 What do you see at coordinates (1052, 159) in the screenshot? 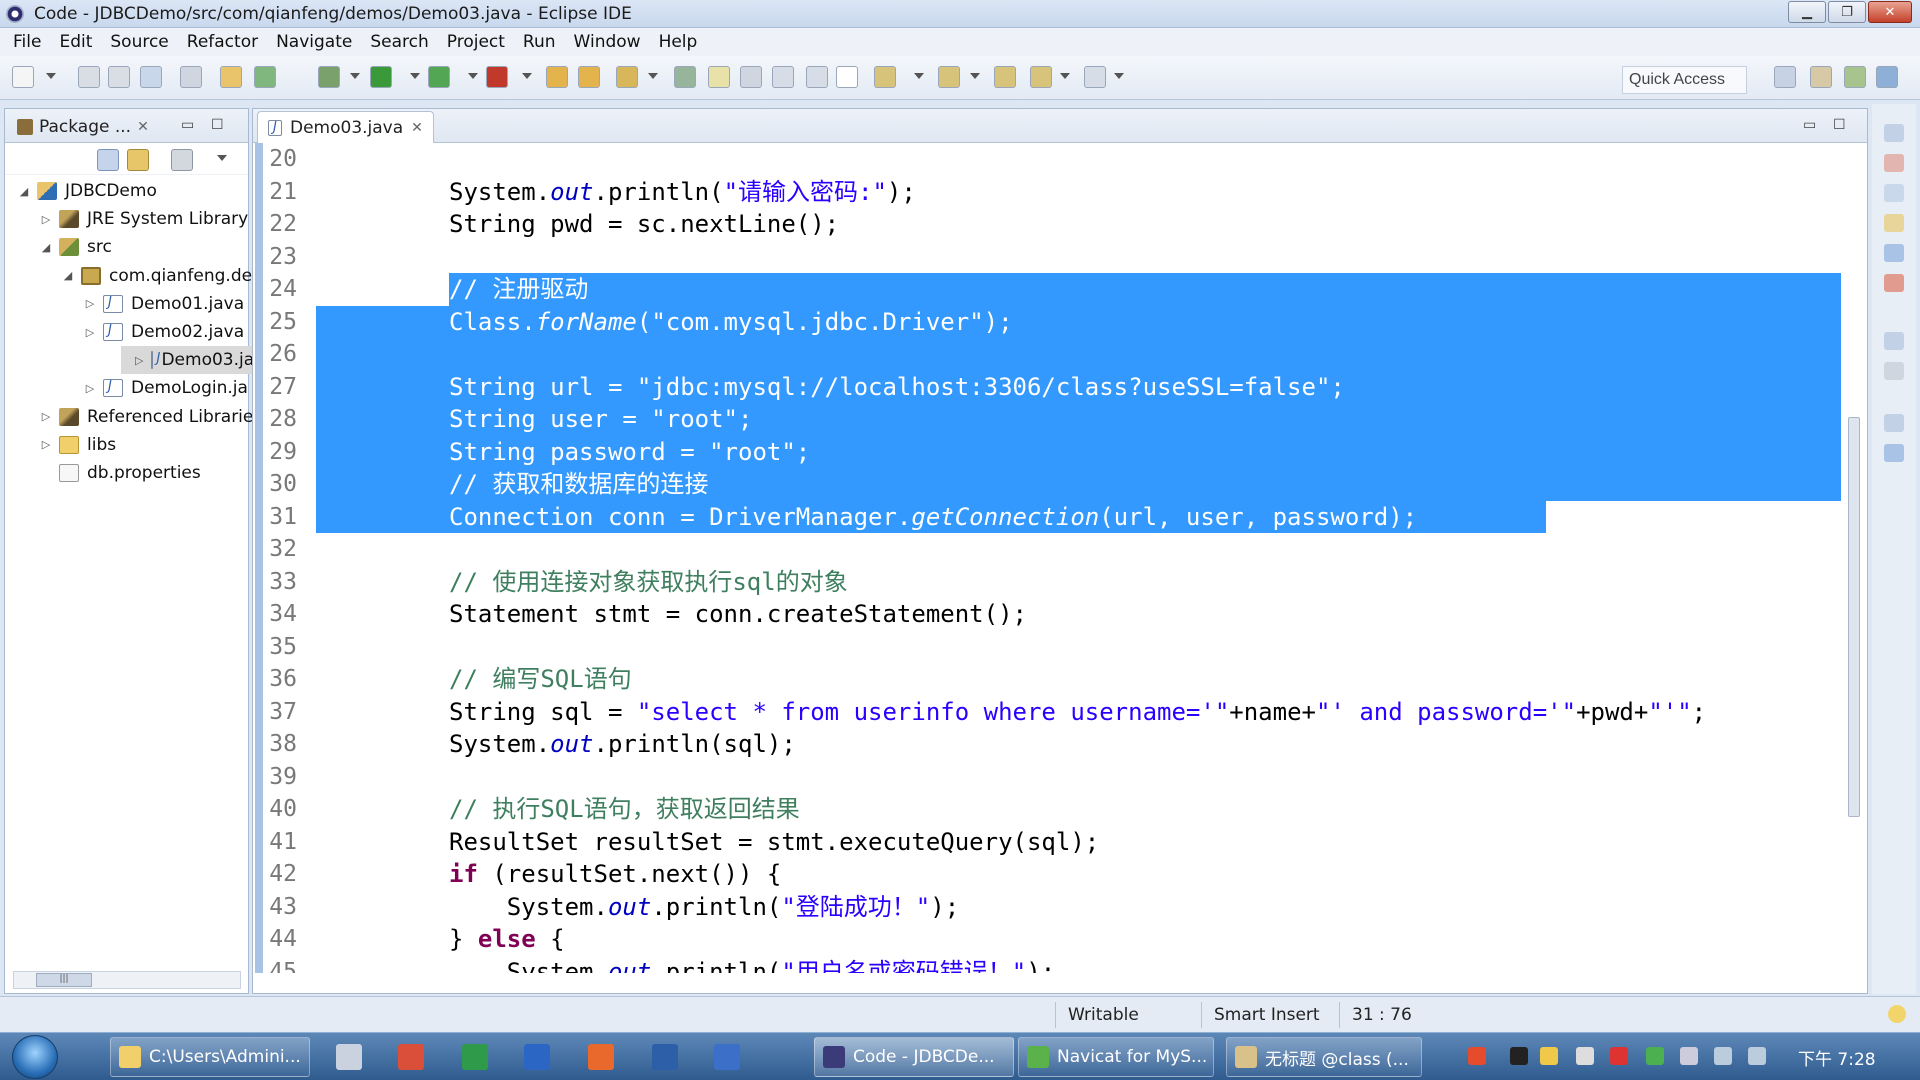
I see `code-line: 20` at bounding box center [1052, 159].